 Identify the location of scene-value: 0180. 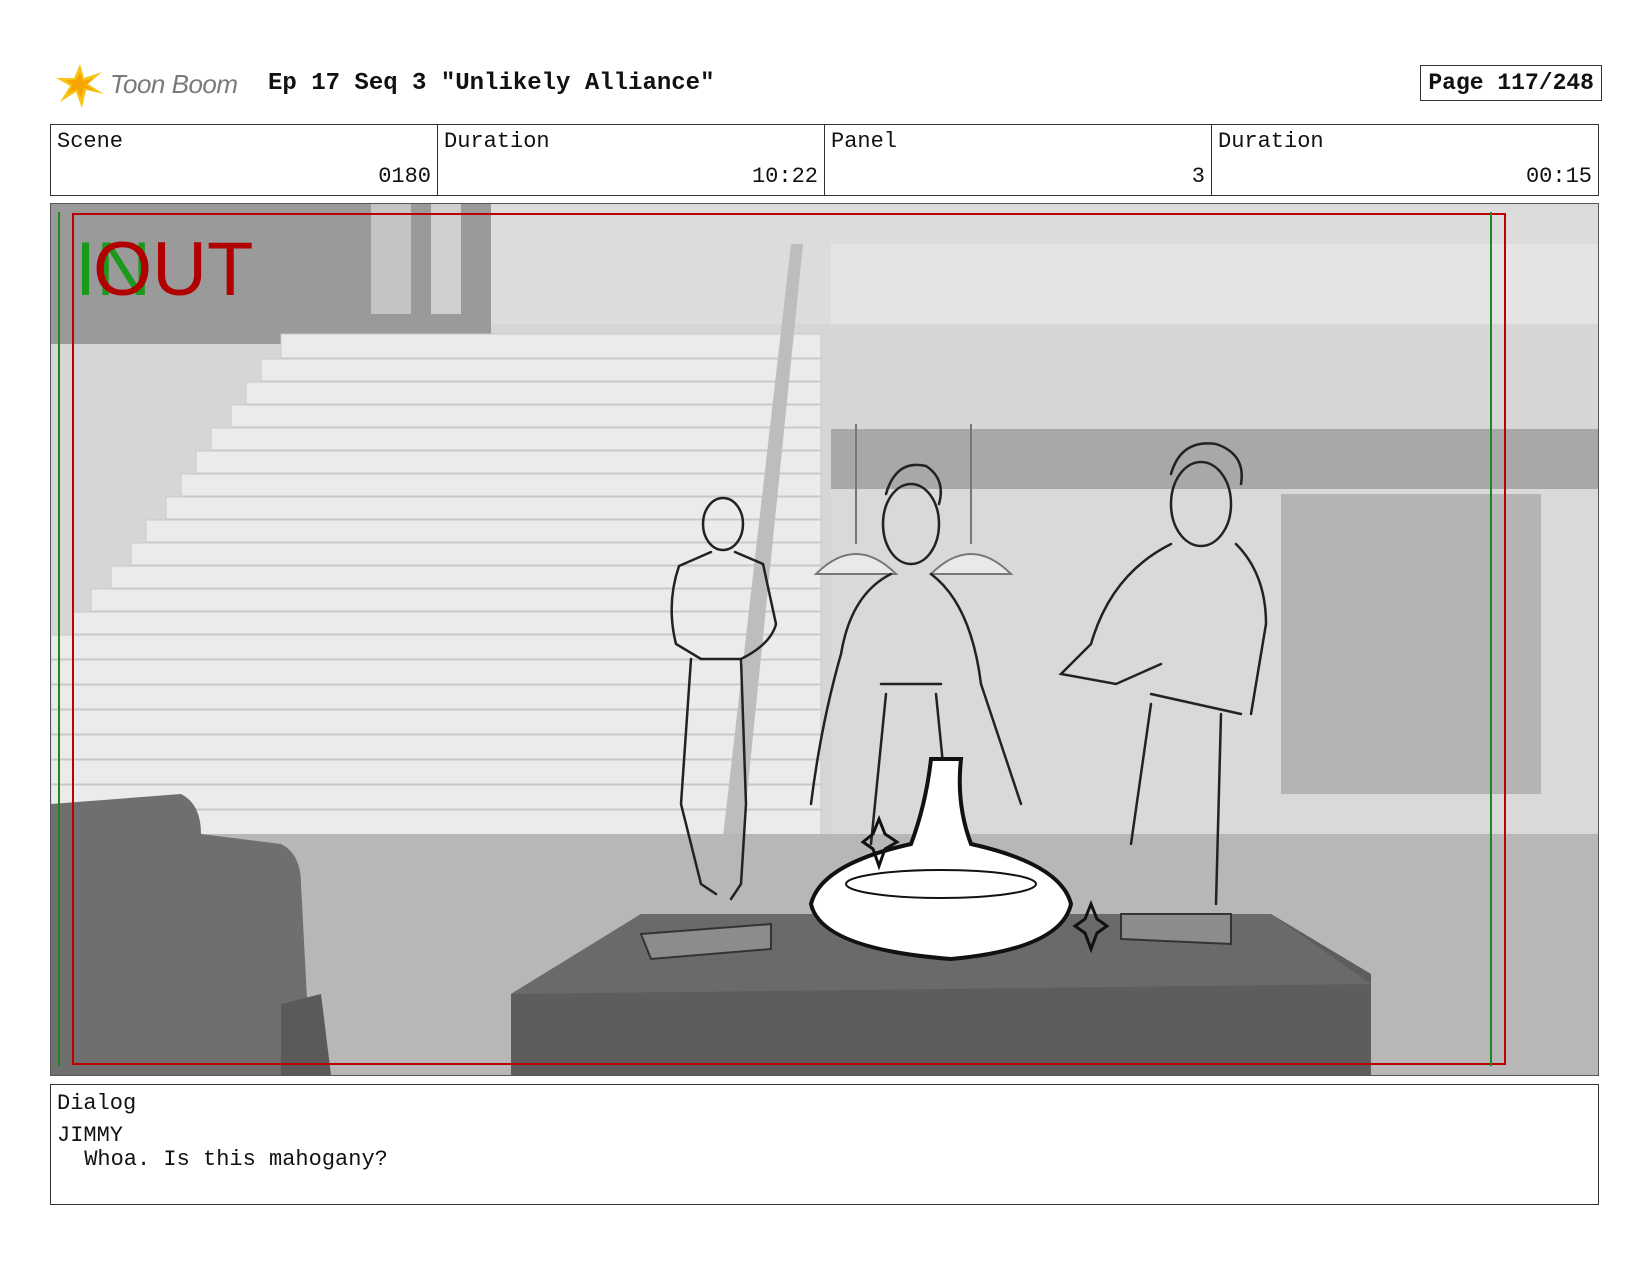
(404, 176).